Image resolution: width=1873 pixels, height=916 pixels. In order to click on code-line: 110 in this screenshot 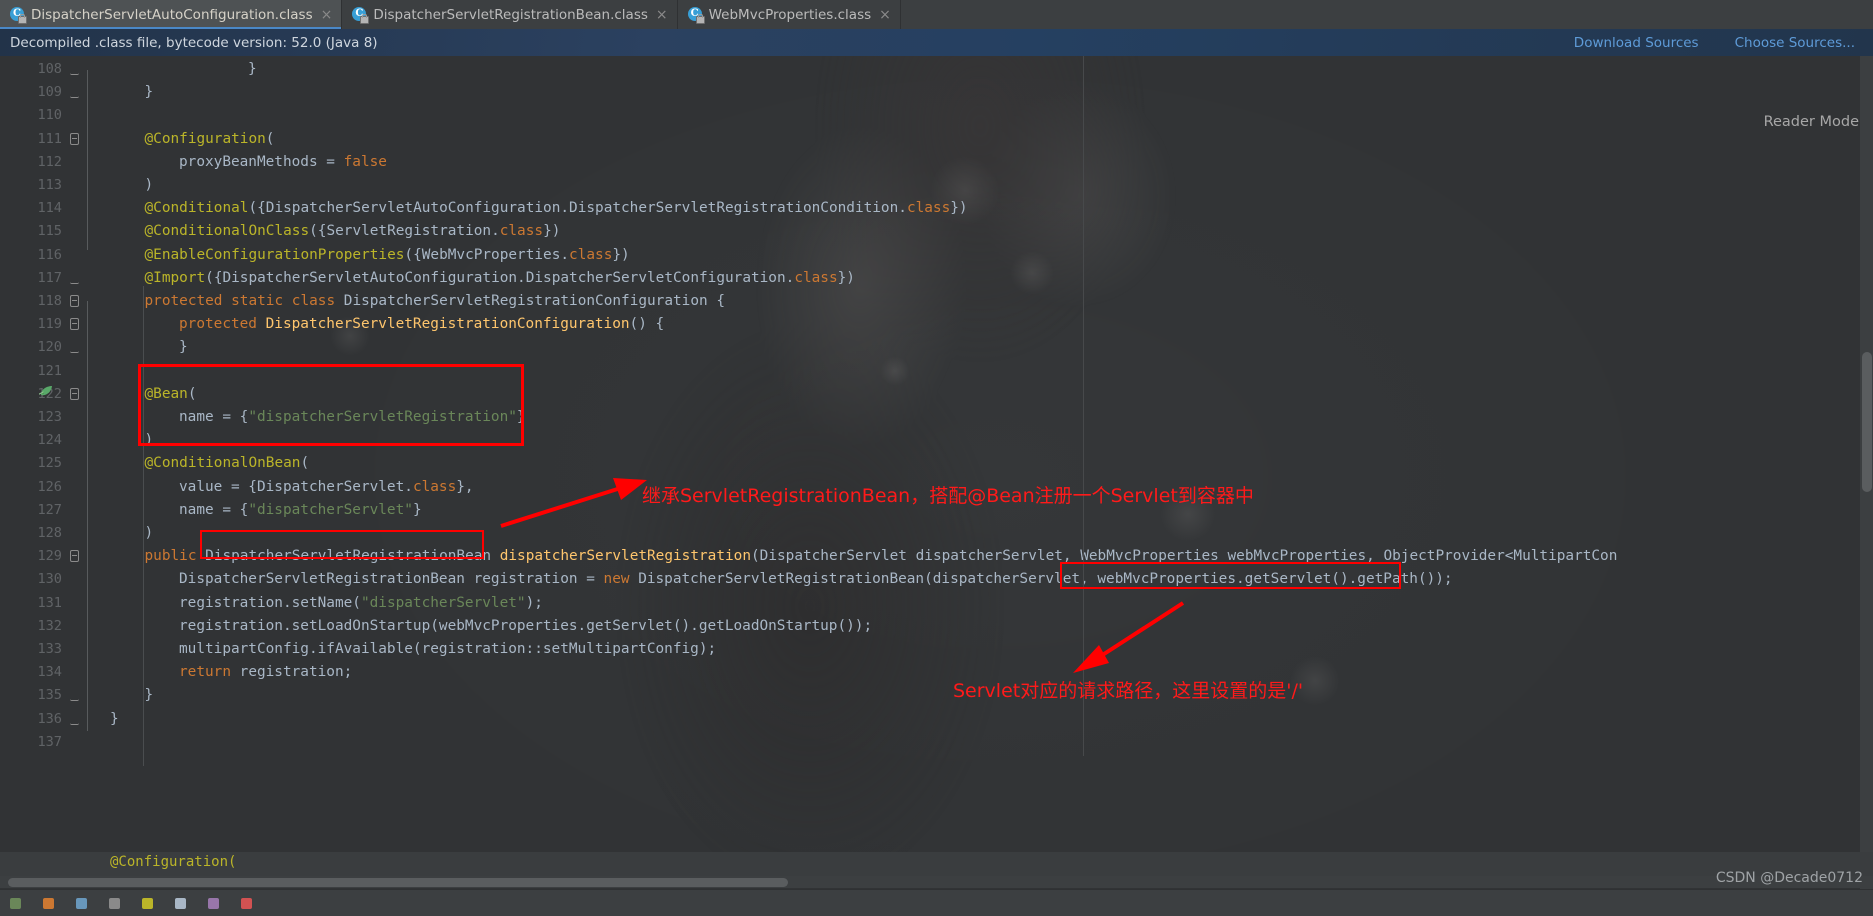, I will do `click(936, 115)`.